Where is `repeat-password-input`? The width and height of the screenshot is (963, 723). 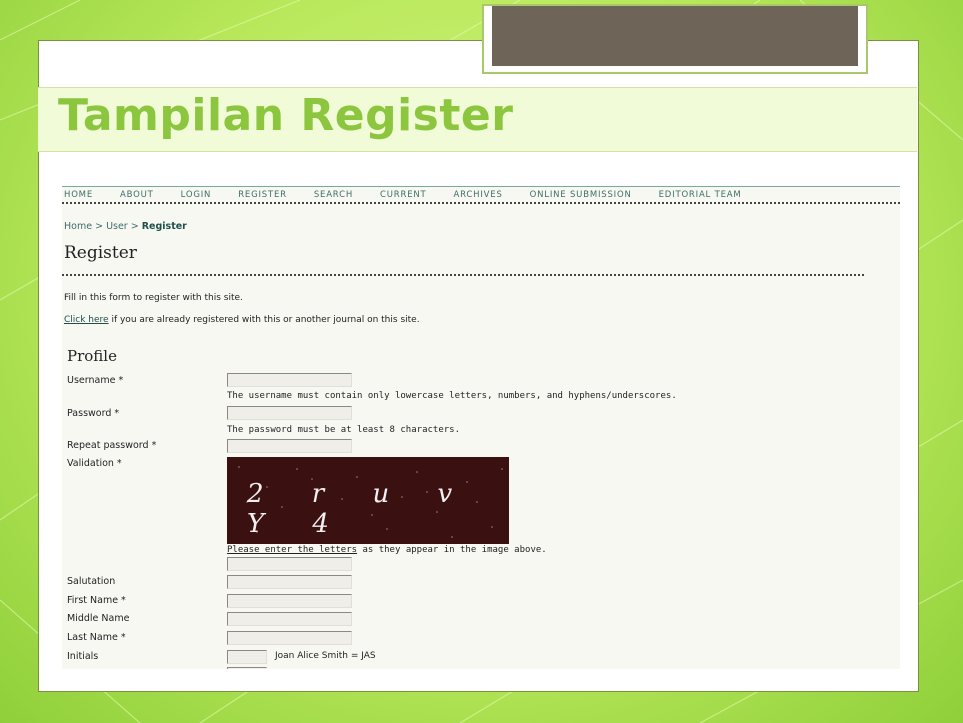
repeat-password-input is located at coordinates (289, 446).